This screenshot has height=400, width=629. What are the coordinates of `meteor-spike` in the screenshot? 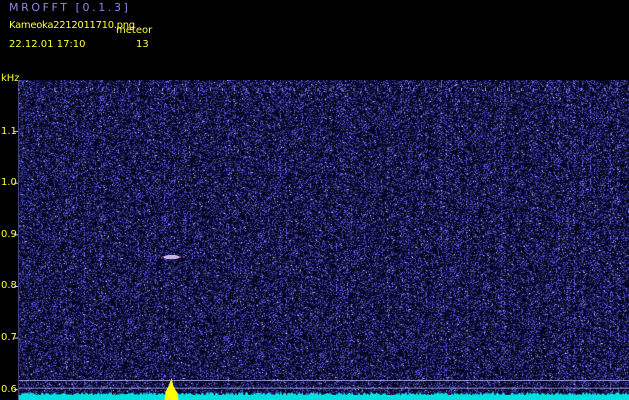 It's located at (171, 389).